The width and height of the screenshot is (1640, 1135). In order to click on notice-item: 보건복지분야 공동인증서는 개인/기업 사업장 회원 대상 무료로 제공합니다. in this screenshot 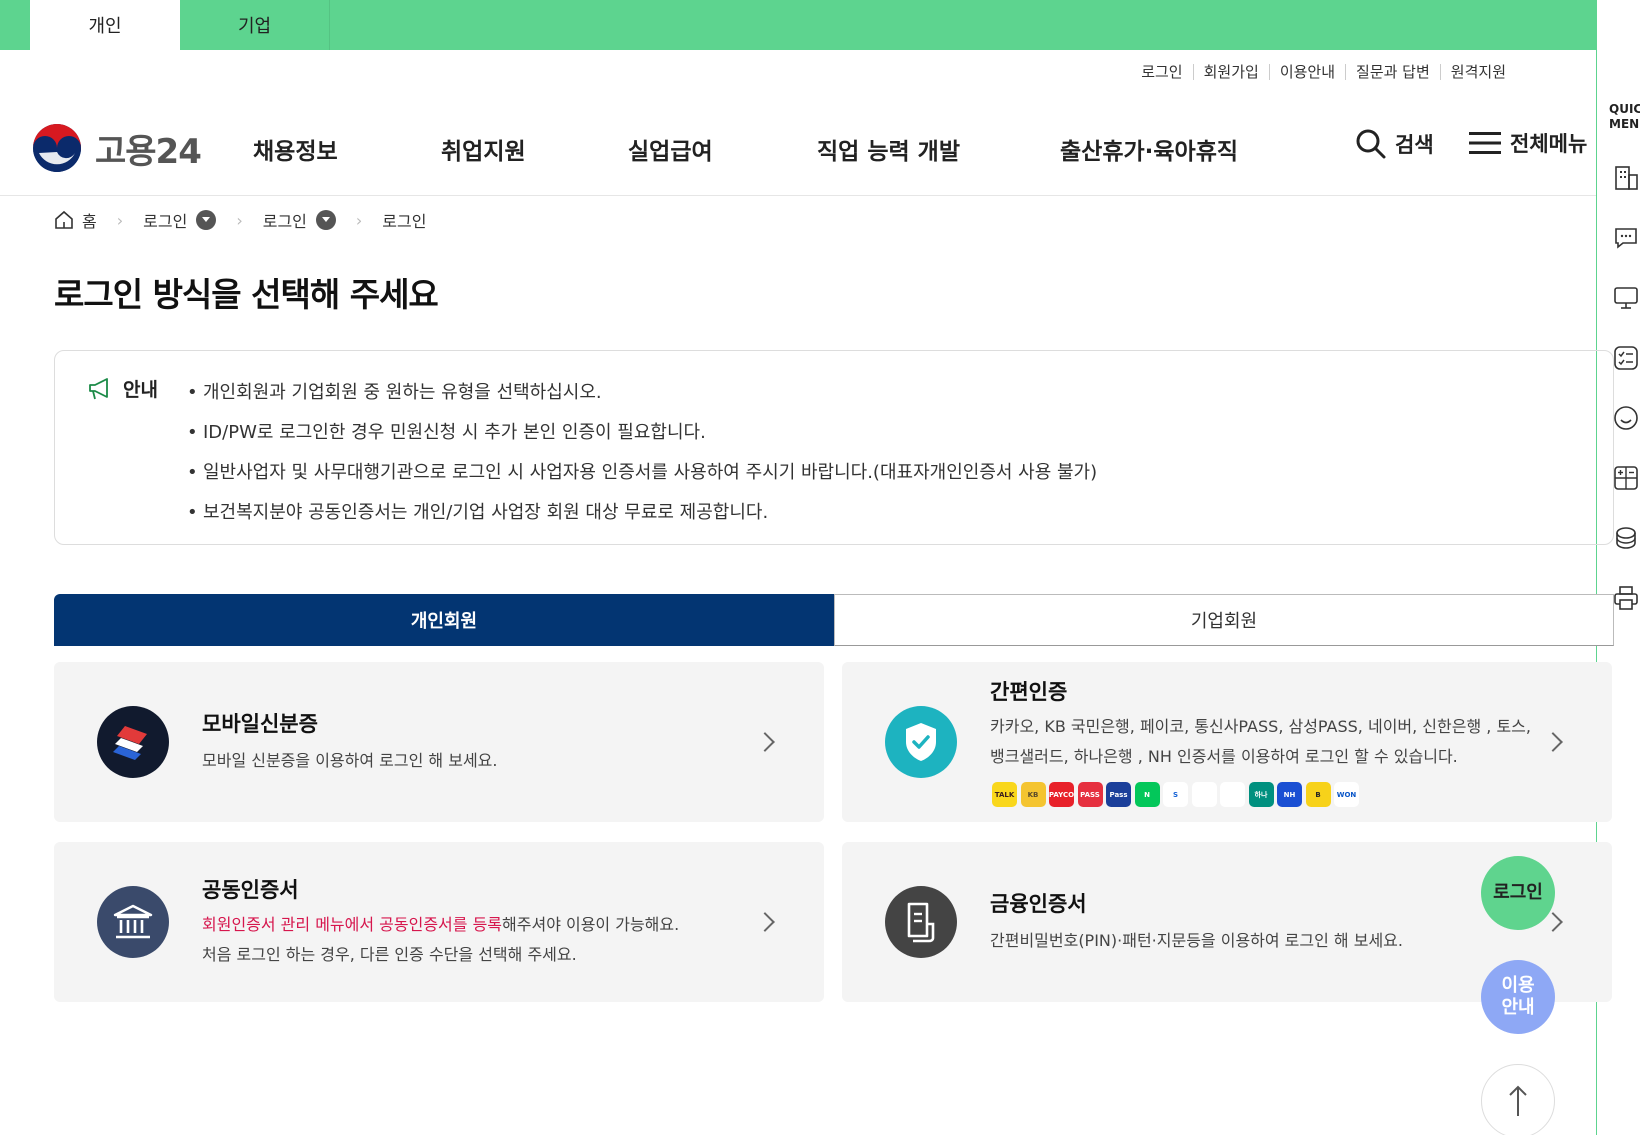, I will do `click(642, 513)`.